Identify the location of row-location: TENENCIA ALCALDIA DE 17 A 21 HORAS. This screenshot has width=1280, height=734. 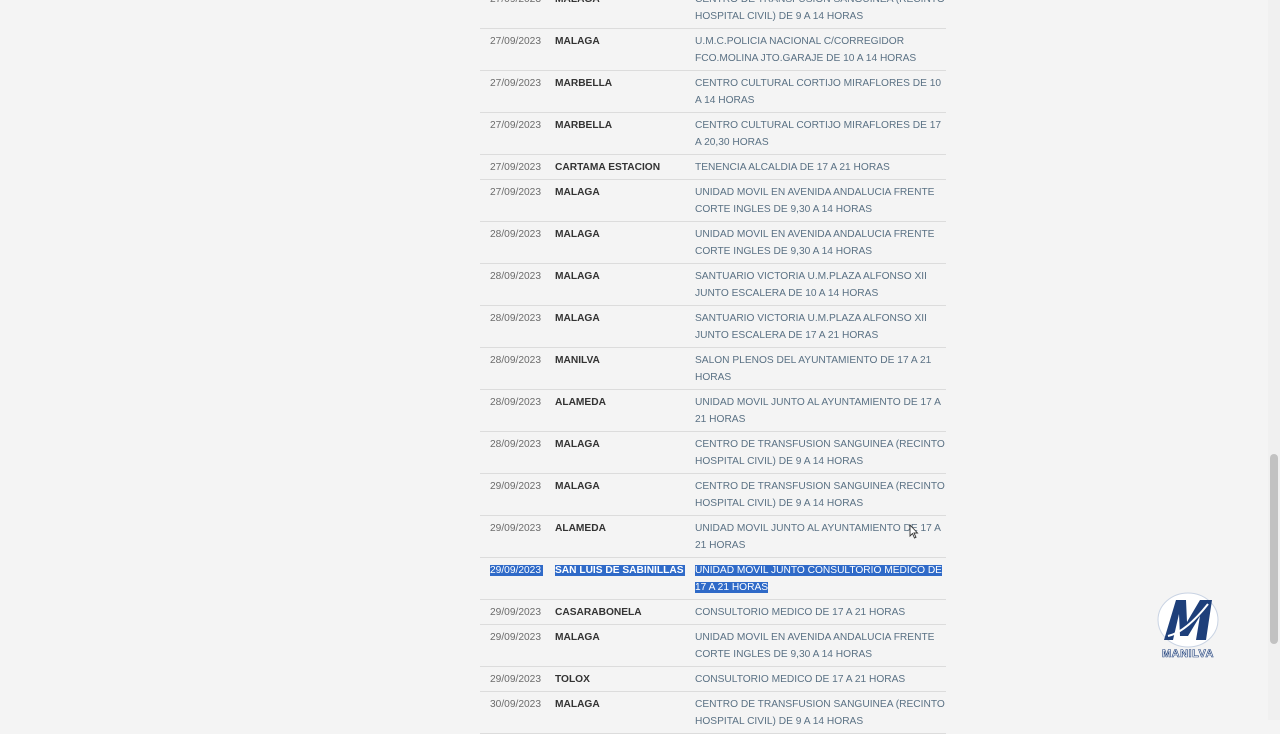
(792, 167).